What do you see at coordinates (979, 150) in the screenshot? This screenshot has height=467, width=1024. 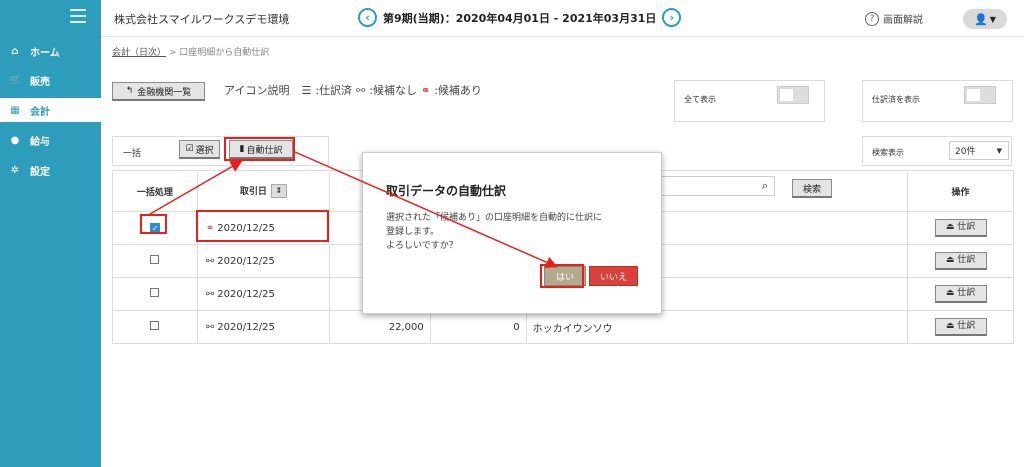 I see `search-display-select: 20件 ▼` at bounding box center [979, 150].